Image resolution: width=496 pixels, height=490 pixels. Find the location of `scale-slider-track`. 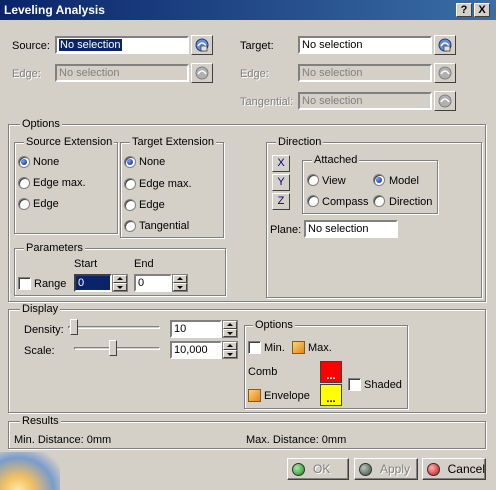

scale-slider-track is located at coordinates (117, 348).